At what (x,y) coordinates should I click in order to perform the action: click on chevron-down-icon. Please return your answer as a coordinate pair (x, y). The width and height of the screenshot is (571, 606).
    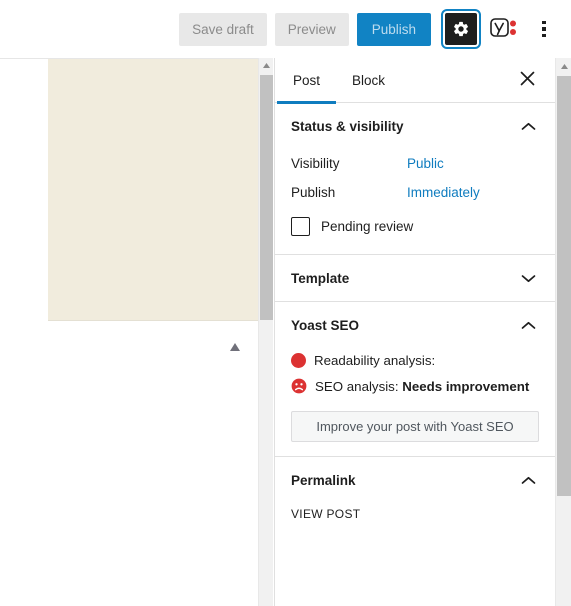
    Looking at the image, I should click on (528, 278).